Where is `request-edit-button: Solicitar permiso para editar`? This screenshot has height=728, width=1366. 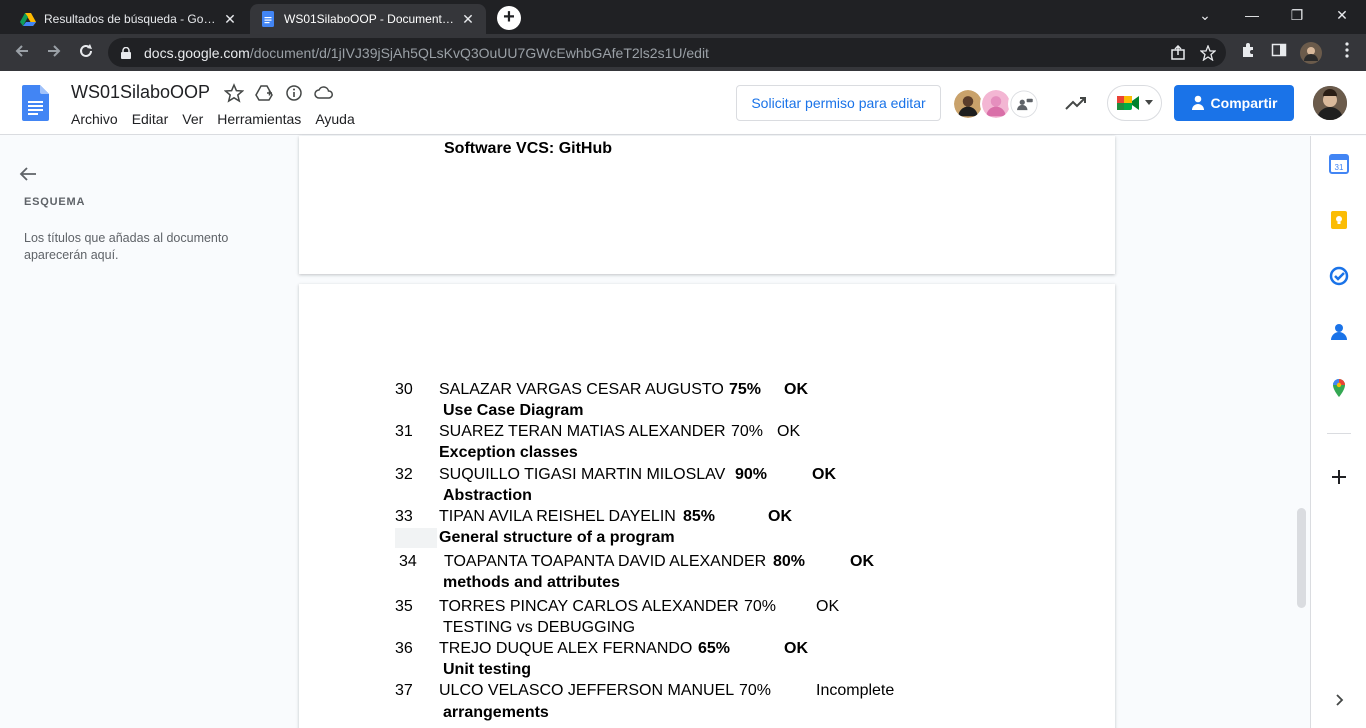
request-edit-button: Solicitar permiso para editar is located at coordinates (838, 103).